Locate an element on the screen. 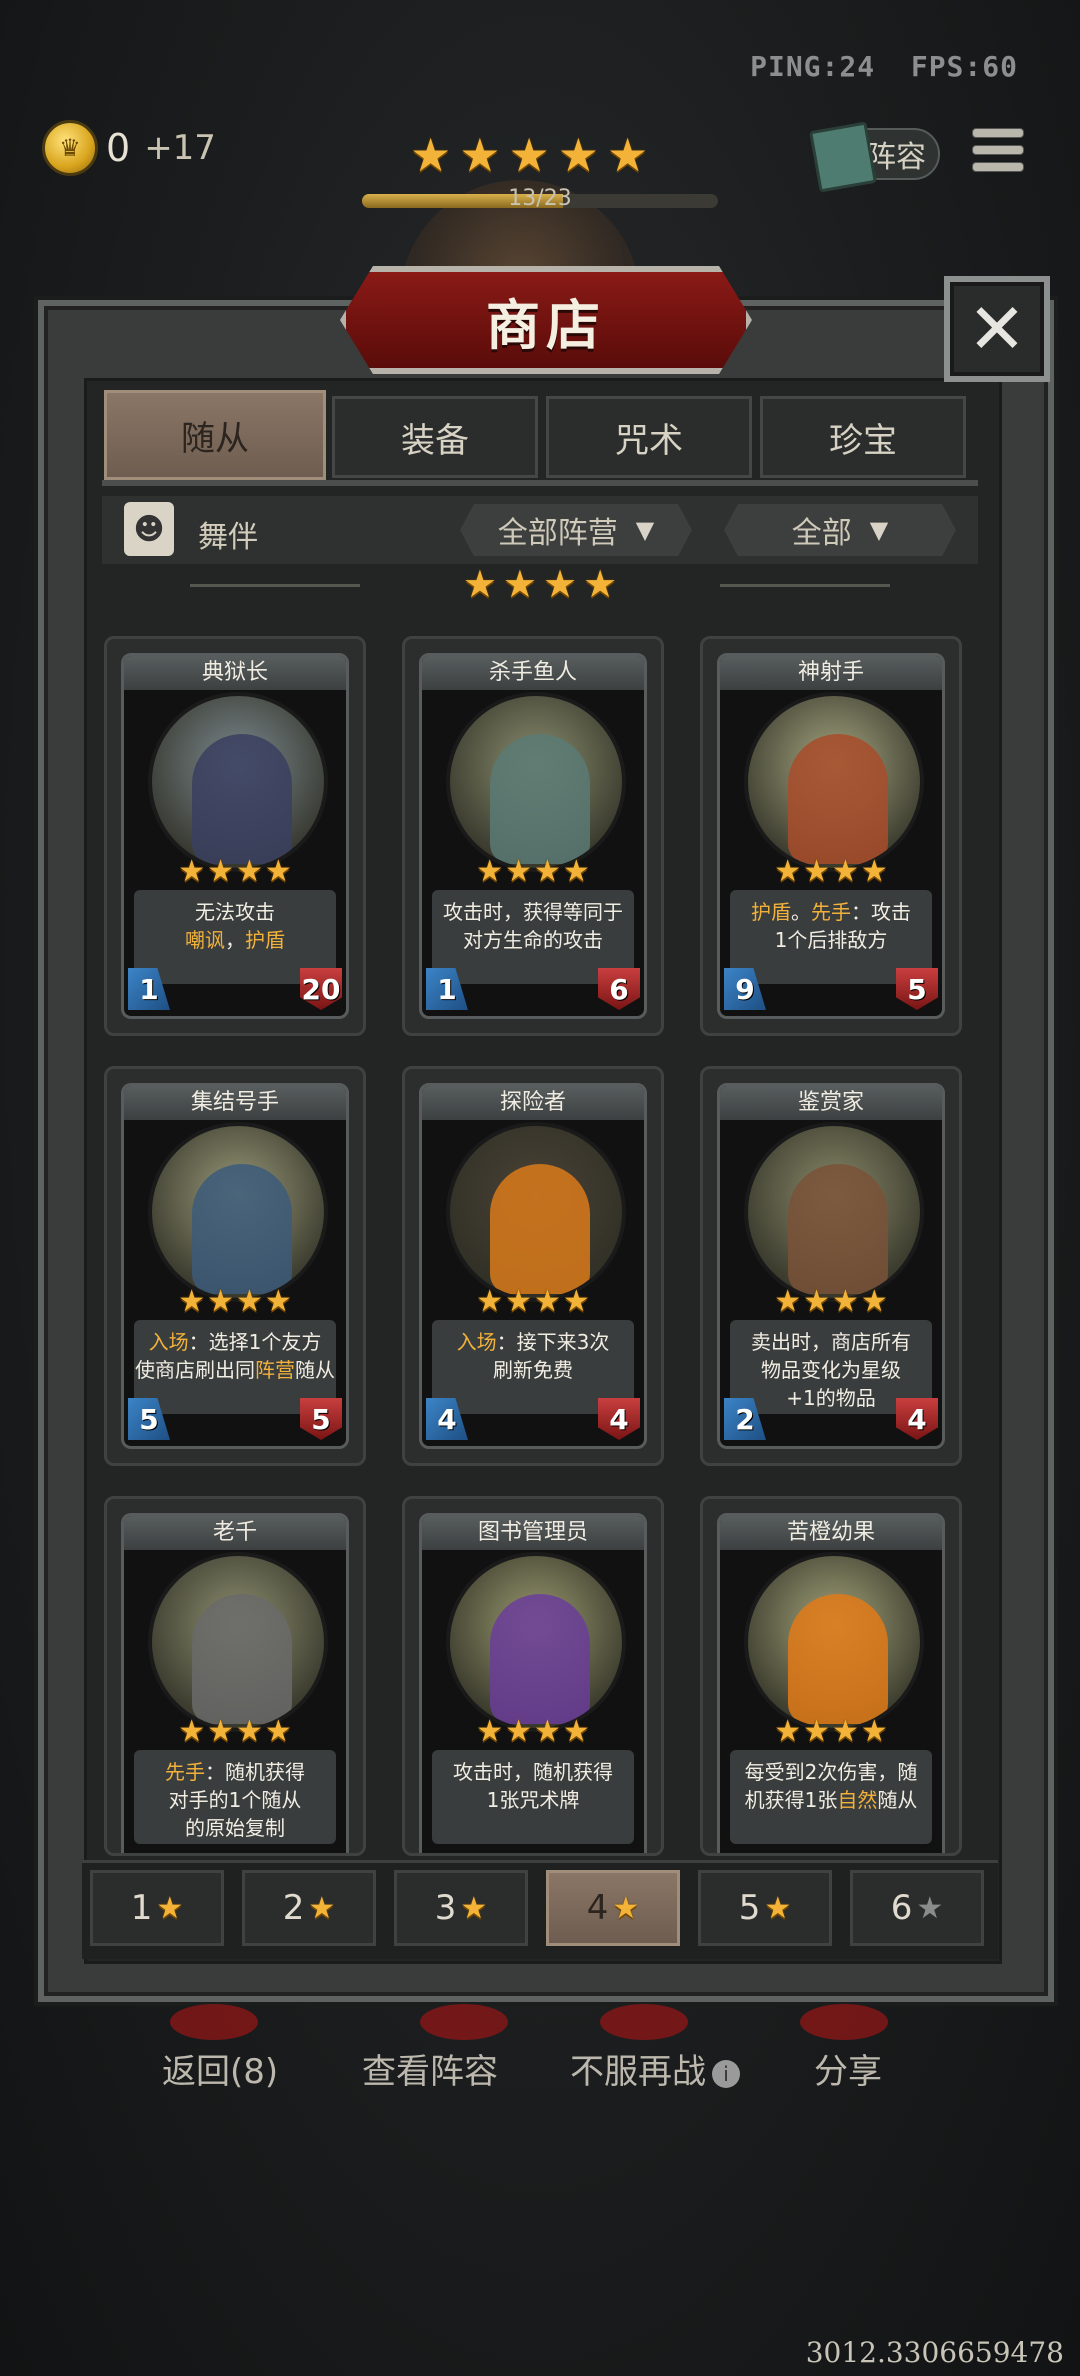 Image resolution: width=1080 pixels, height=2376 pixels. minion-card: 图书管理员 ★ ★ ★ ★ 攻击时，随机获得 1张咒术牌 is located at coordinates (533, 1676).